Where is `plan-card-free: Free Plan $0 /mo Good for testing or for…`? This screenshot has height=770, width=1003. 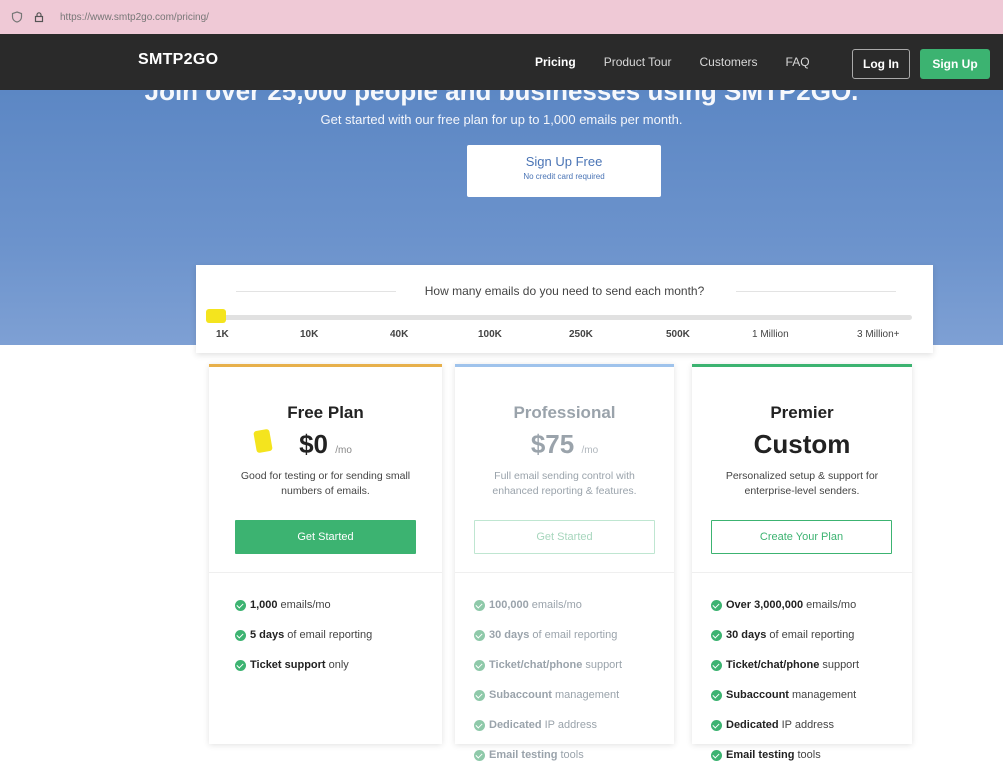 plan-card-free: Free Plan $0 /mo Good for testing or for… is located at coordinates (325, 554).